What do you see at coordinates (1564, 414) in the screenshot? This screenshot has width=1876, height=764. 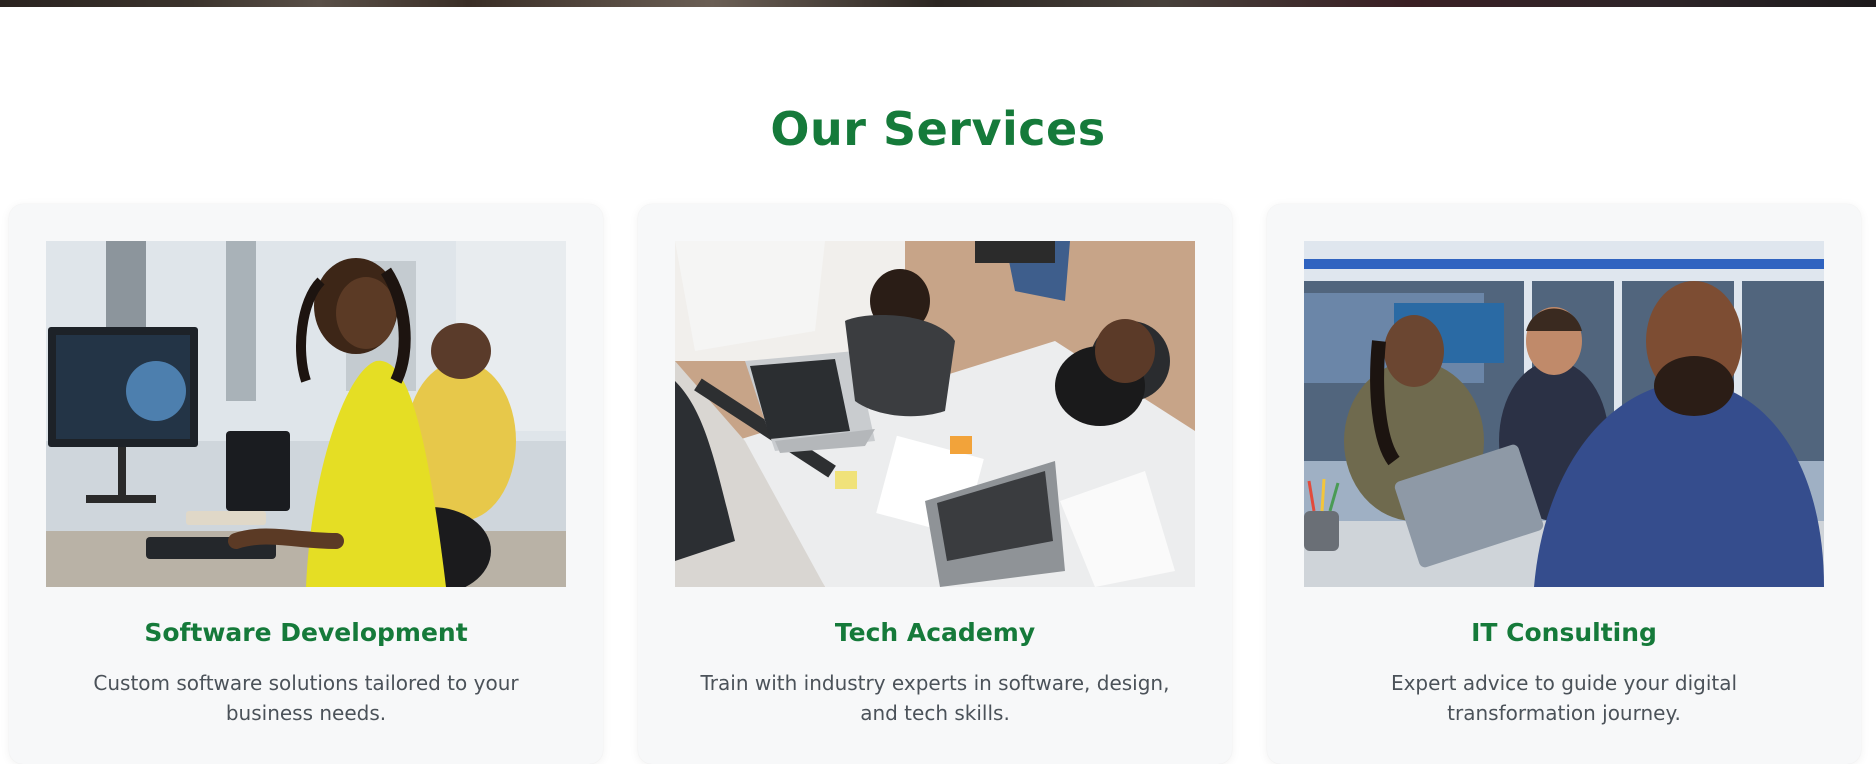 I see `service-image-it-consulting` at bounding box center [1564, 414].